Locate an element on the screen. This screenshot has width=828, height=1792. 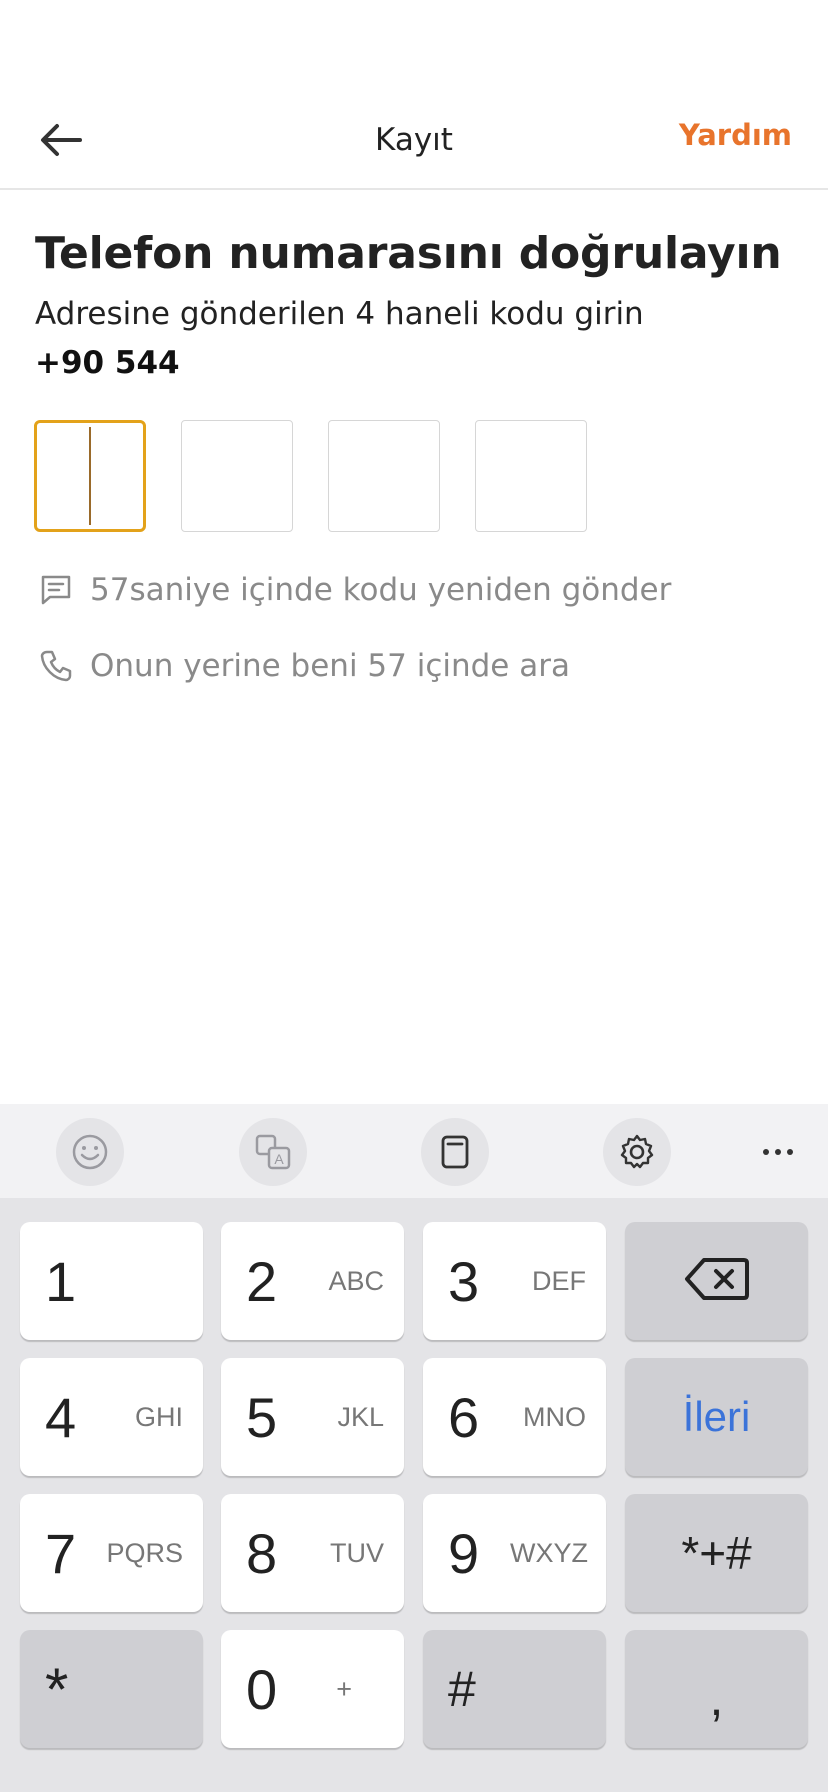
more-icon is located at coordinates (778, 1152).